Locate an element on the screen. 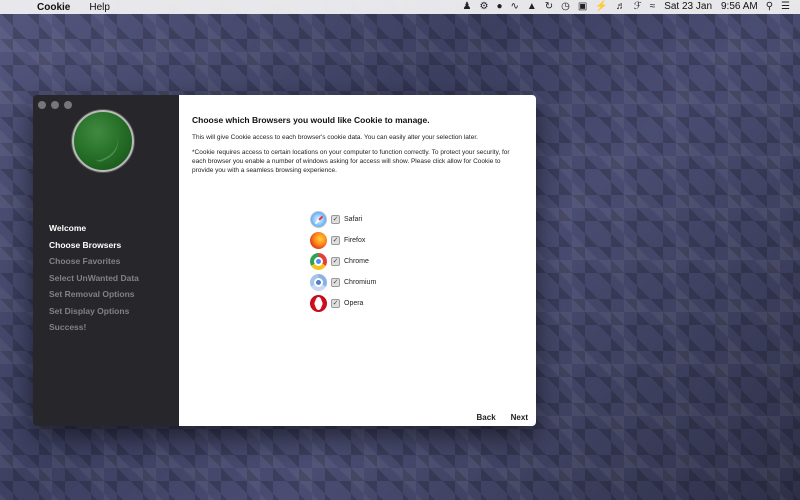 The width and height of the screenshot is (800, 500). menubar-time: 9:56 AM is located at coordinates (739, 7).